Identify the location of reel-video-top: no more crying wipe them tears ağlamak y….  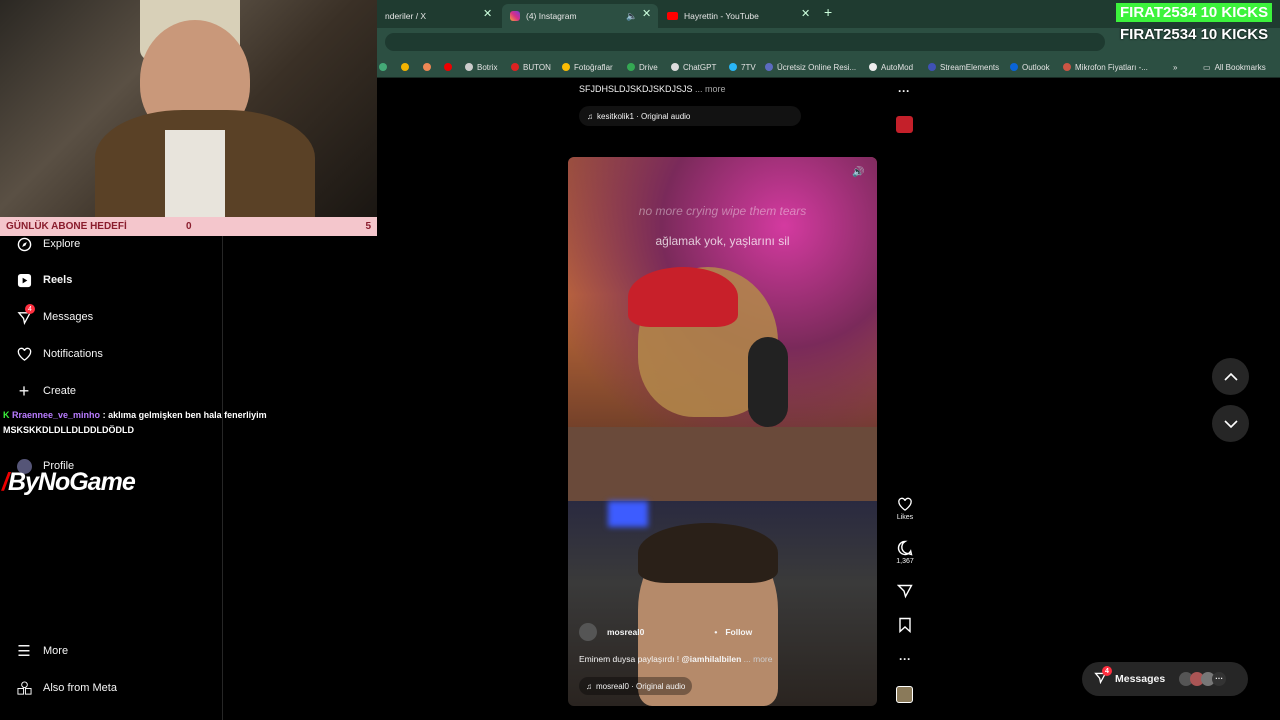
(722, 329).